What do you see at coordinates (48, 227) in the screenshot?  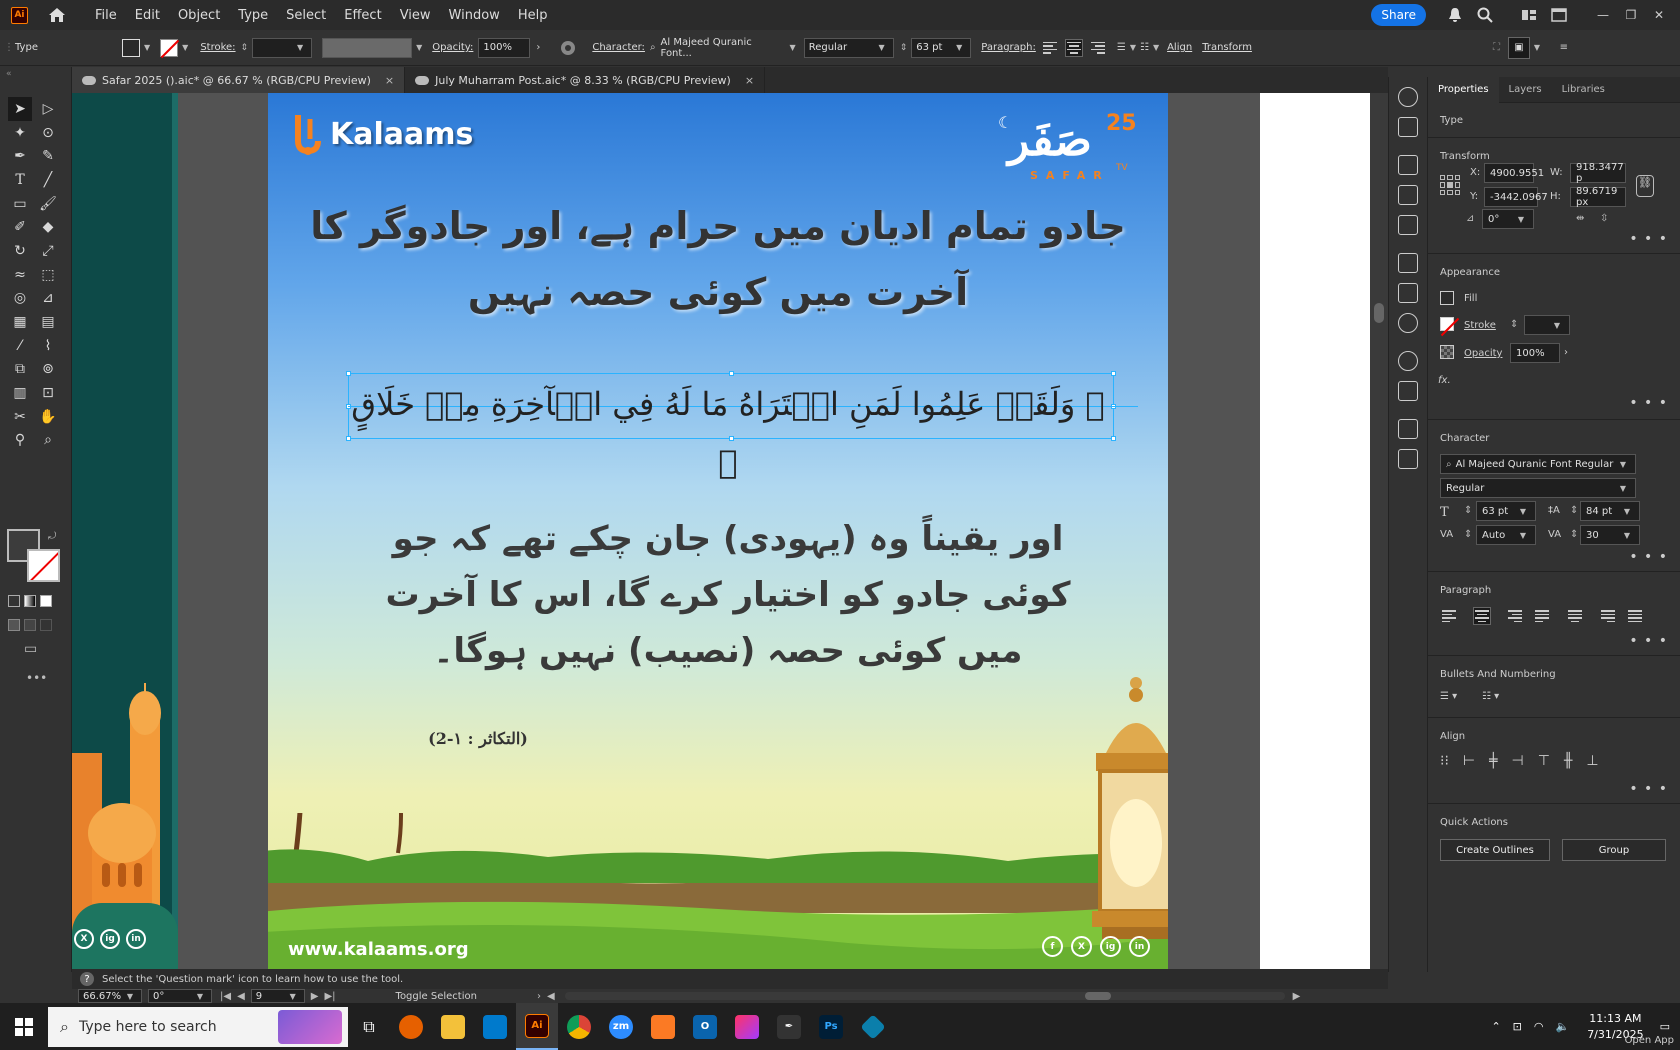 I see `eraser-tool-icon: ◆` at bounding box center [48, 227].